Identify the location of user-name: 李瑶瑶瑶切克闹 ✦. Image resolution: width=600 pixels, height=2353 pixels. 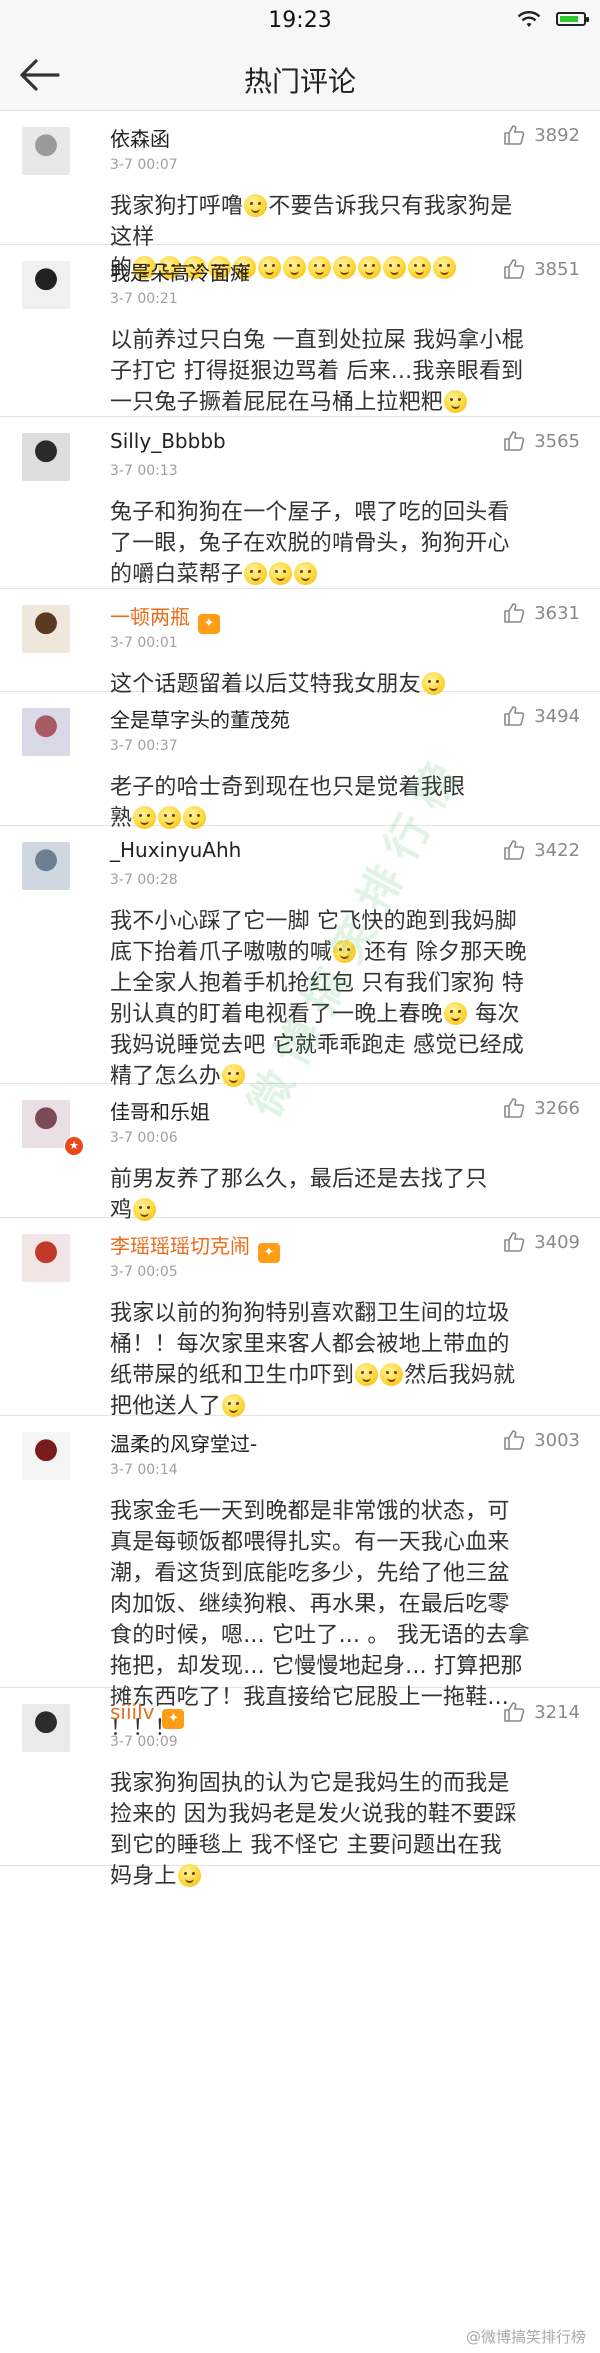
(195, 1246).